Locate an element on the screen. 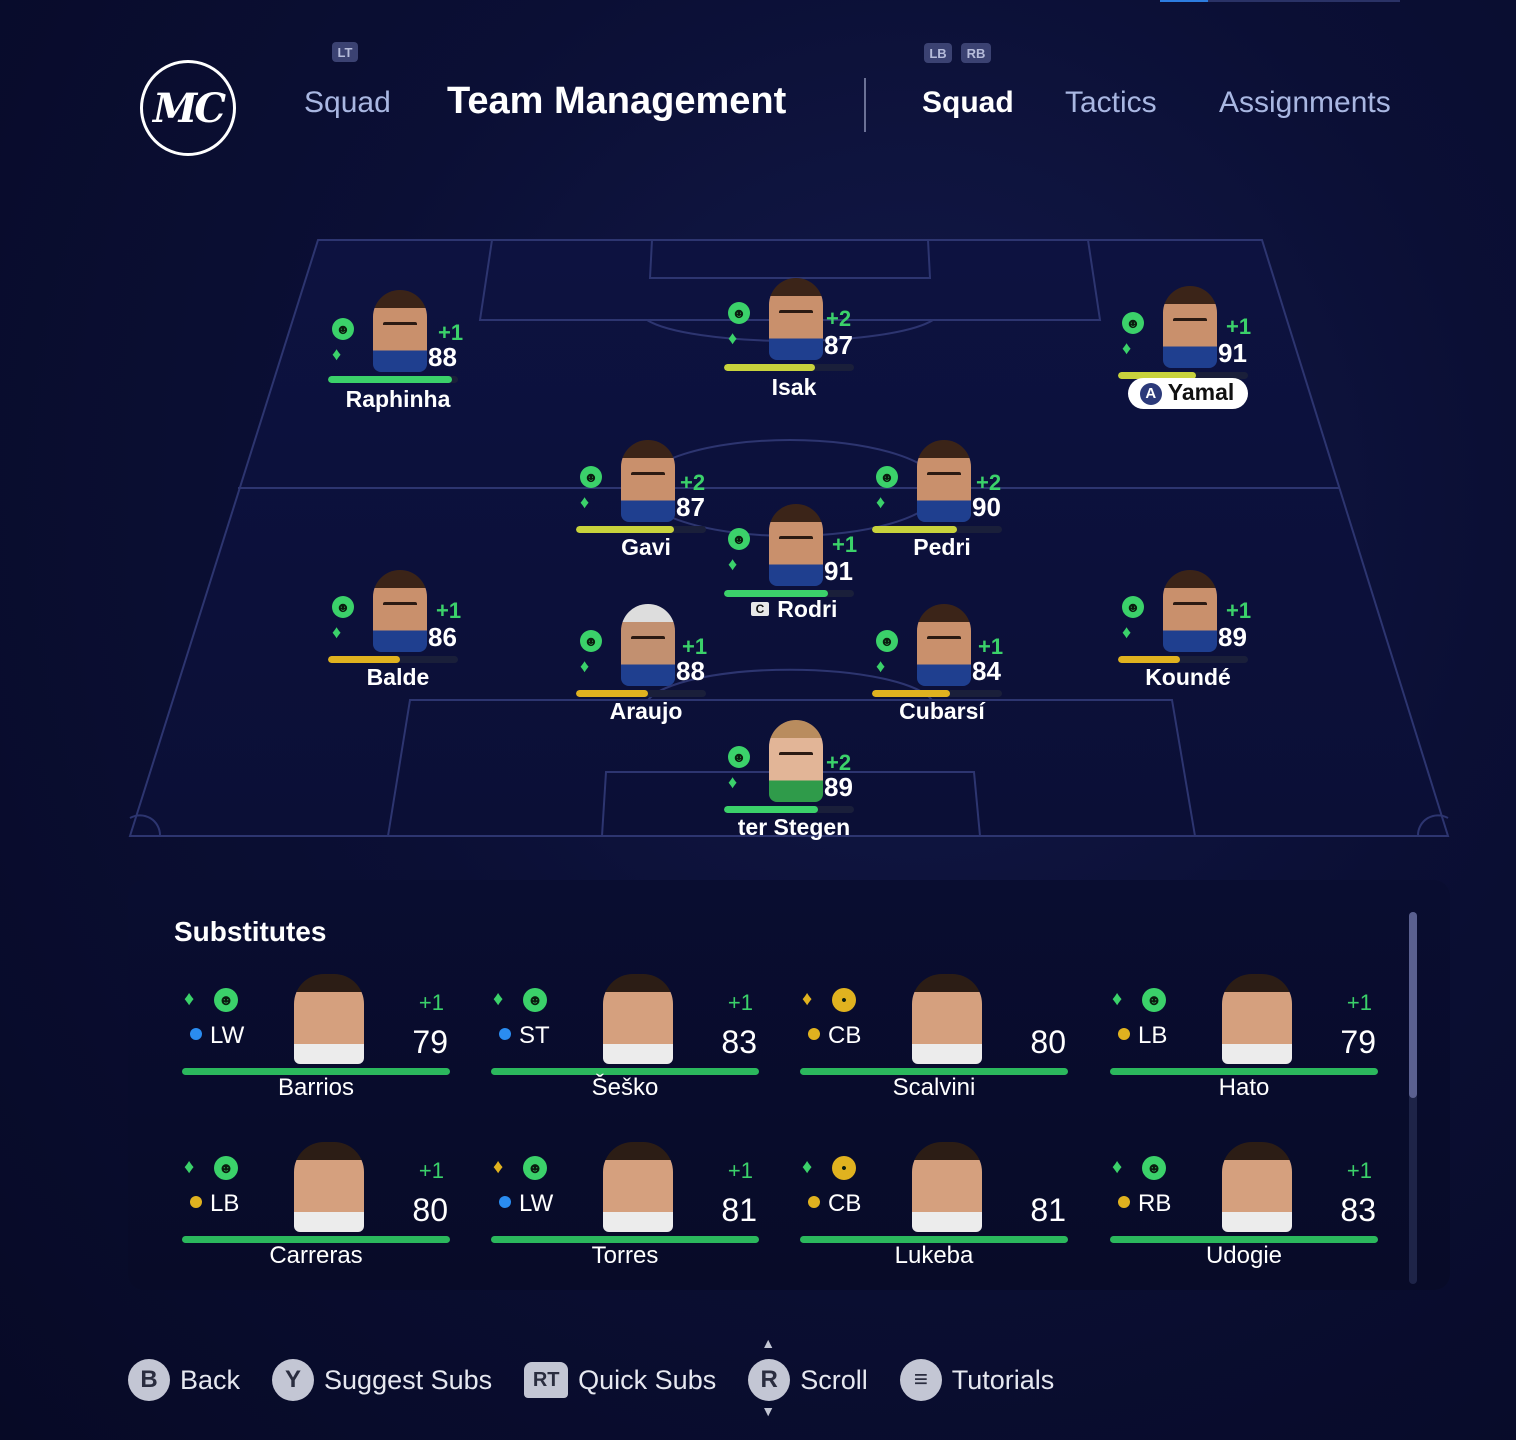 The height and width of the screenshot is (1440, 1516). scroll-button: ▲ R ▼ Scroll is located at coordinates (808, 1377).